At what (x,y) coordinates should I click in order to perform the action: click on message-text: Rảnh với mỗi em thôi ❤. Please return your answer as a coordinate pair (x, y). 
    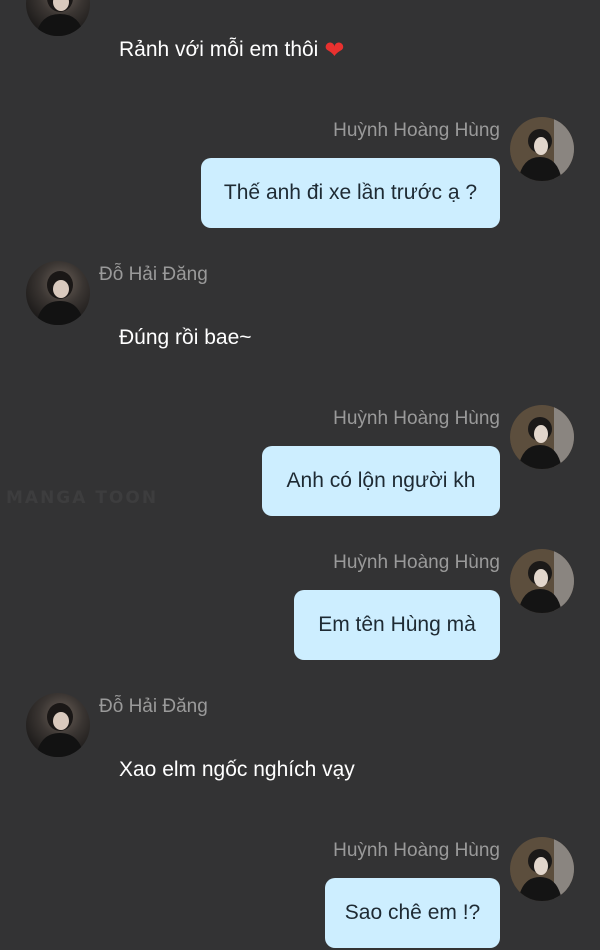
    Looking at the image, I should click on (232, 50).